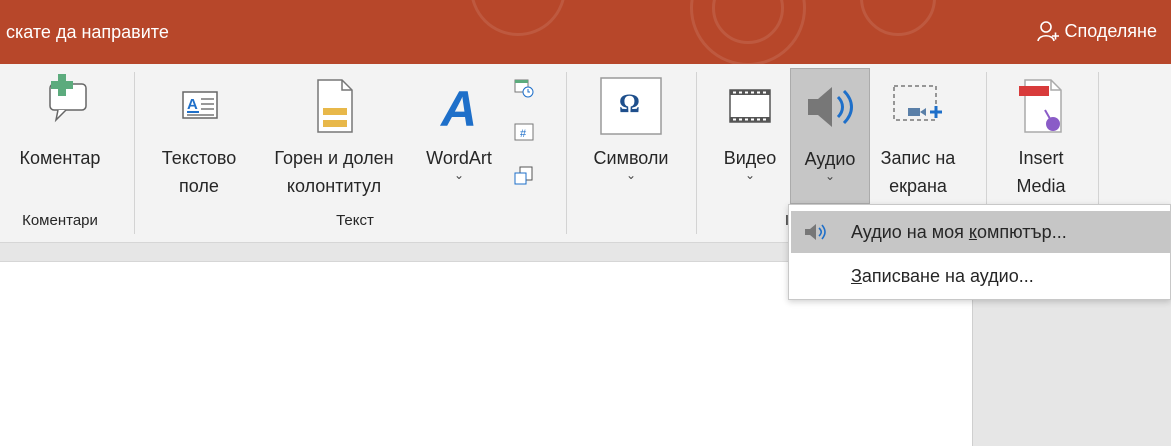  Describe the element at coordinates (1041, 186) in the screenshot. I see `insert-media-label: Media` at that location.